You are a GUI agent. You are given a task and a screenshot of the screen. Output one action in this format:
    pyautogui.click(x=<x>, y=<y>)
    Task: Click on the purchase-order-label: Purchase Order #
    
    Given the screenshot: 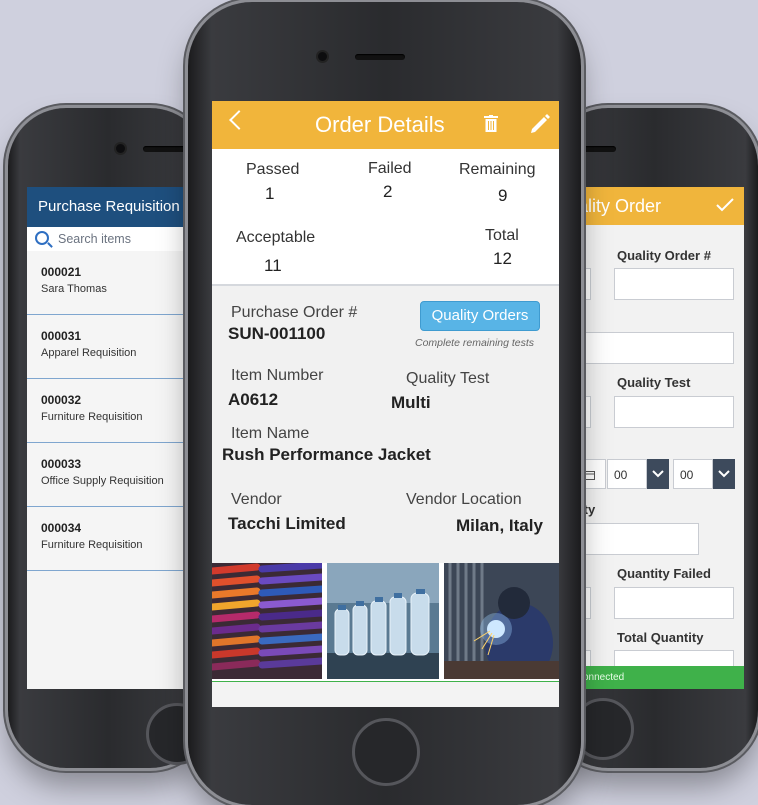 What is the action you would take?
    pyautogui.click(x=294, y=312)
    